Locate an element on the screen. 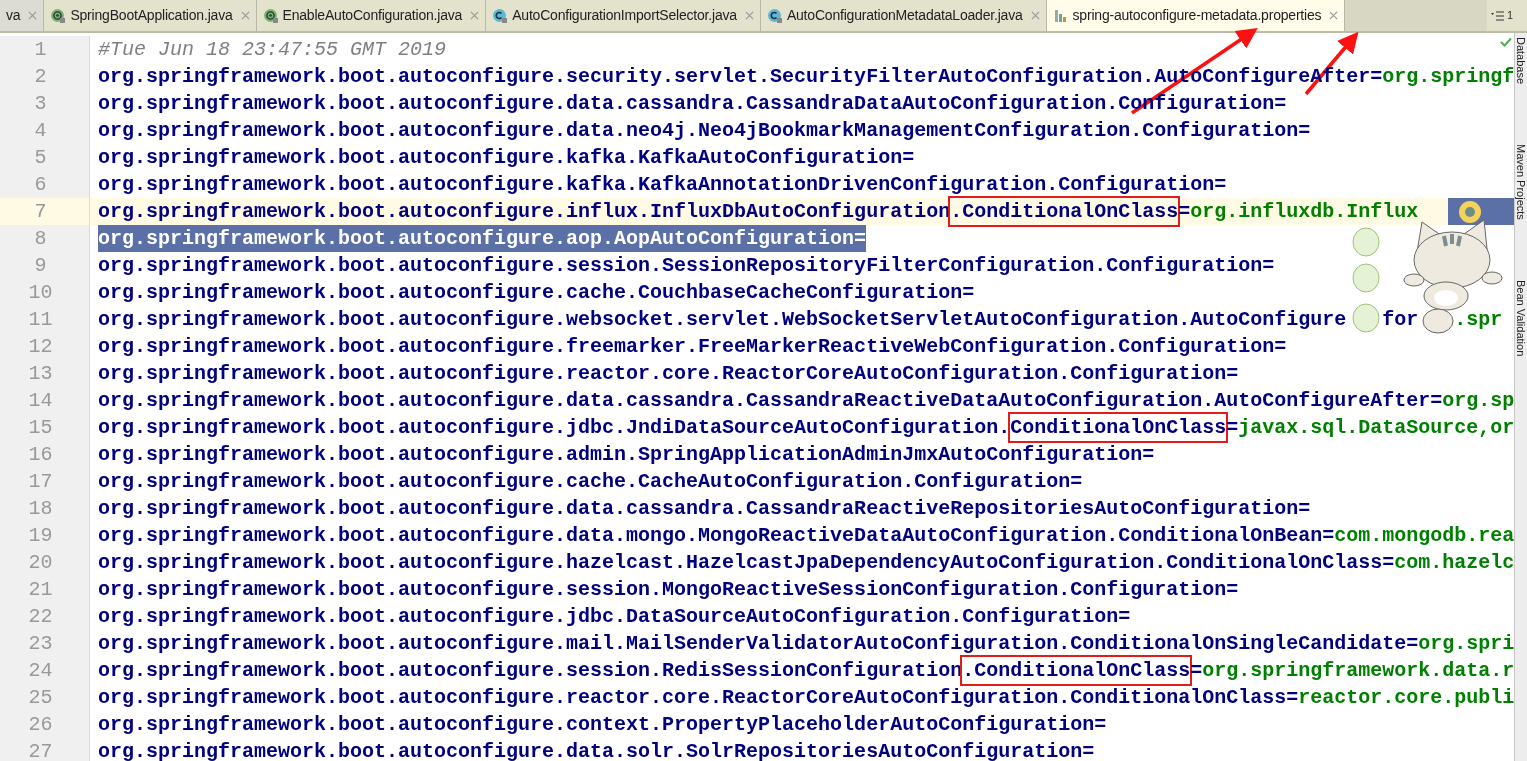 The height and width of the screenshot is (761, 1527). editor-tab: va is located at coordinates (22, 15).